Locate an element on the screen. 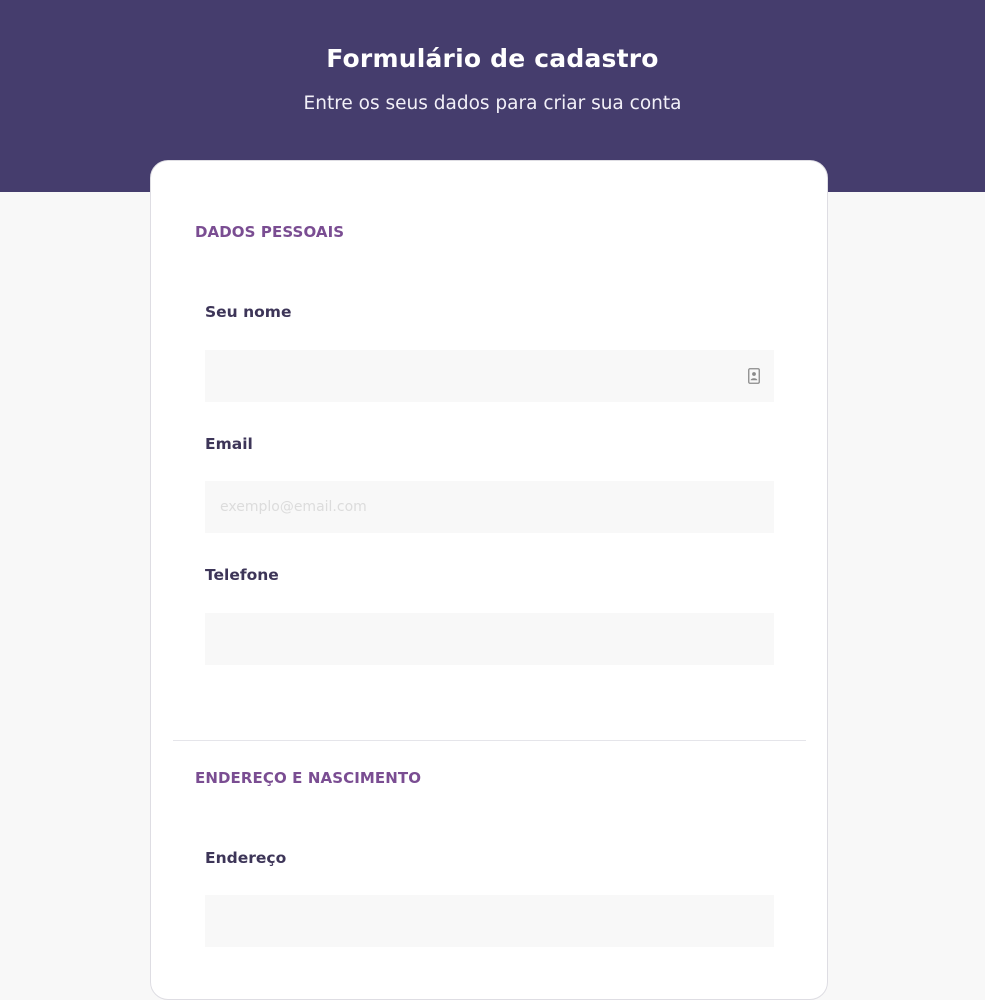 The height and width of the screenshot is (1000, 985). address-input is located at coordinates (489, 921).